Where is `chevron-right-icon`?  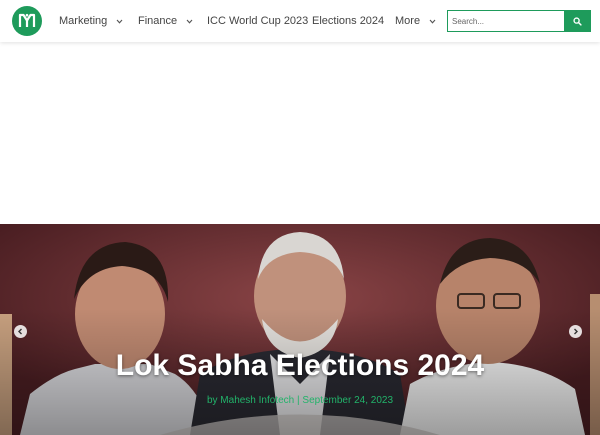 chevron-right-icon is located at coordinates (576, 331).